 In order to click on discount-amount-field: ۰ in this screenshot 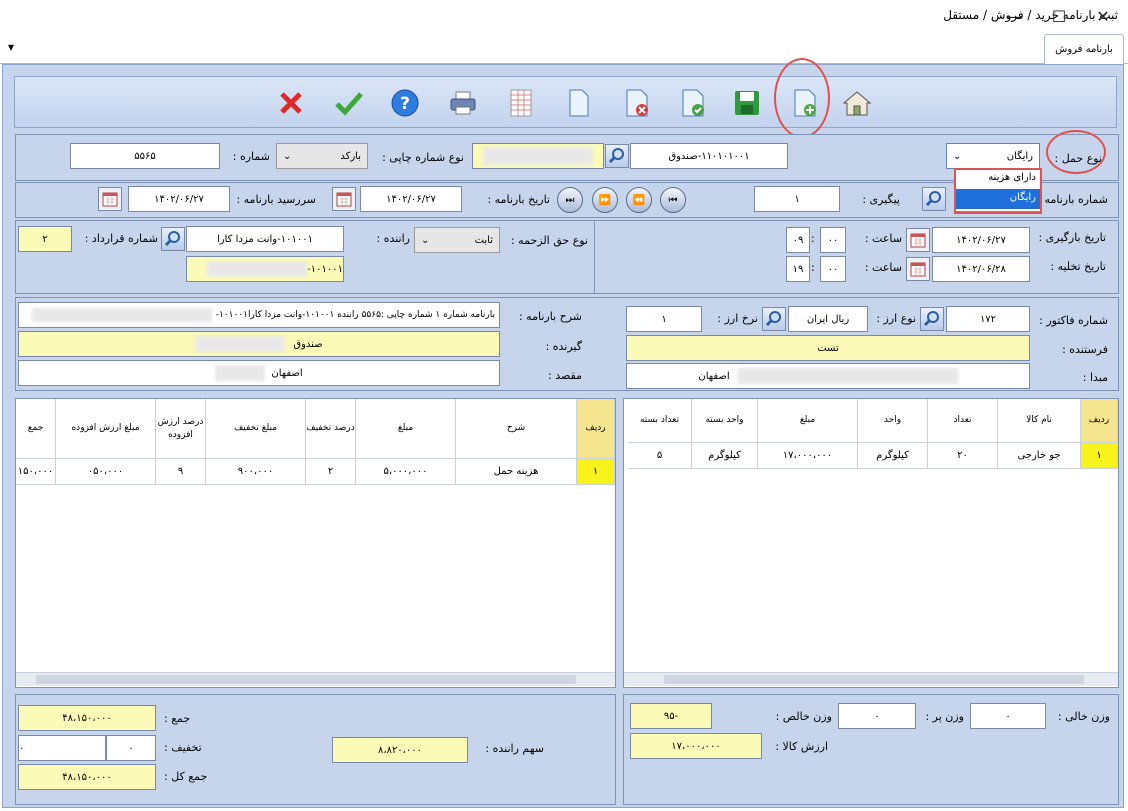, I will do `click(62, 748)`.